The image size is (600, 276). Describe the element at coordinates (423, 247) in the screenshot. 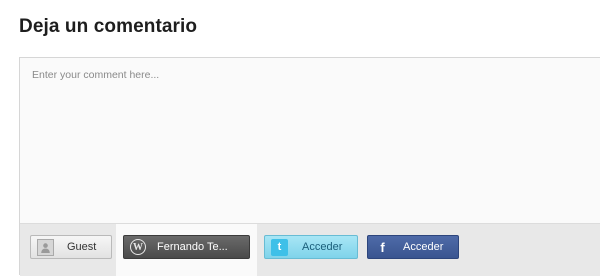

I see `facebook-login-label: Acceder` at that location.